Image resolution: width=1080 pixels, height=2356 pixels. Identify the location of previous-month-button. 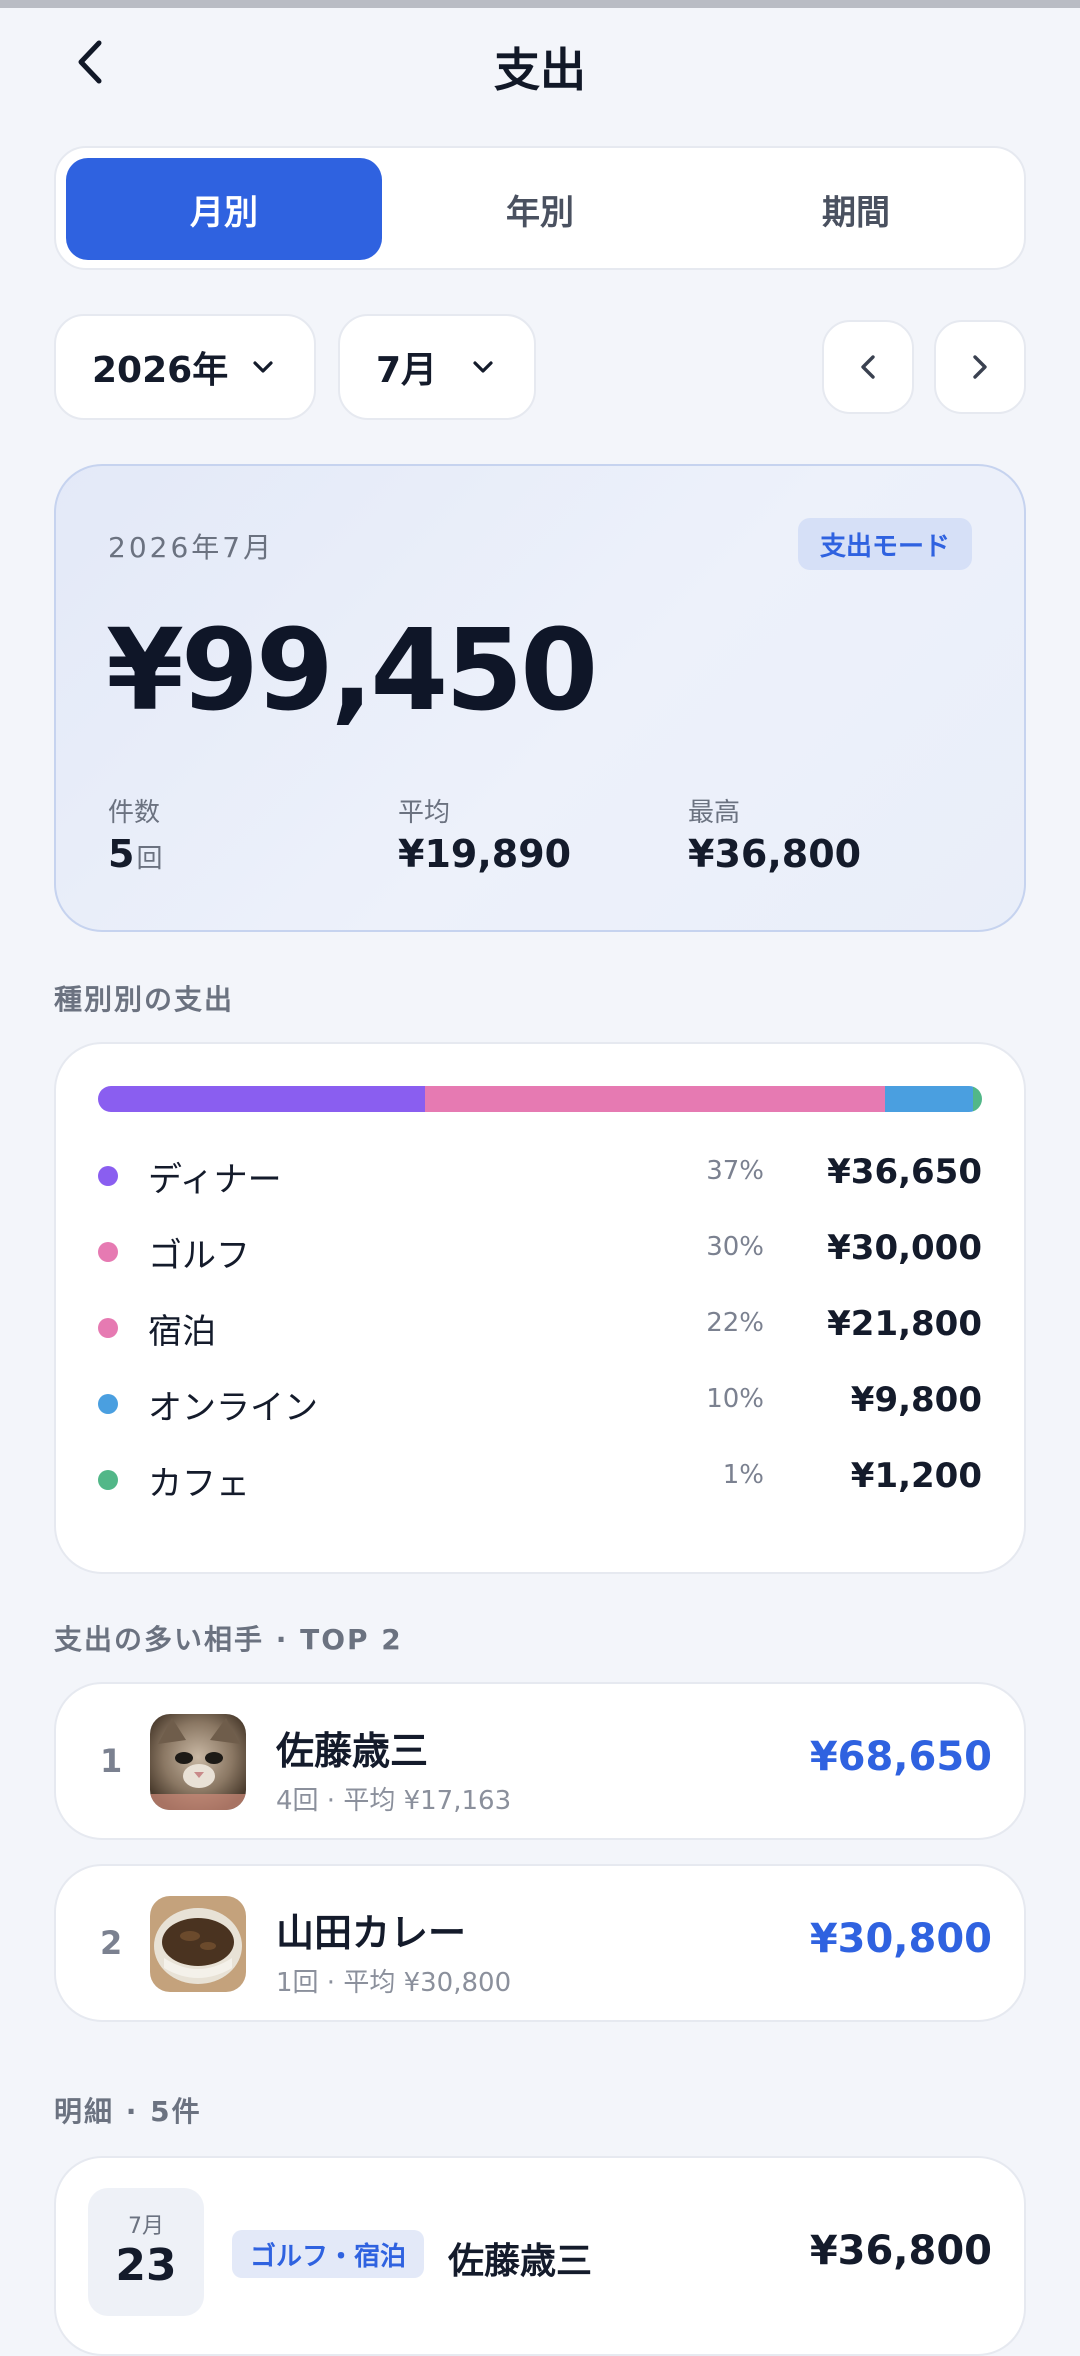
(868, 367).